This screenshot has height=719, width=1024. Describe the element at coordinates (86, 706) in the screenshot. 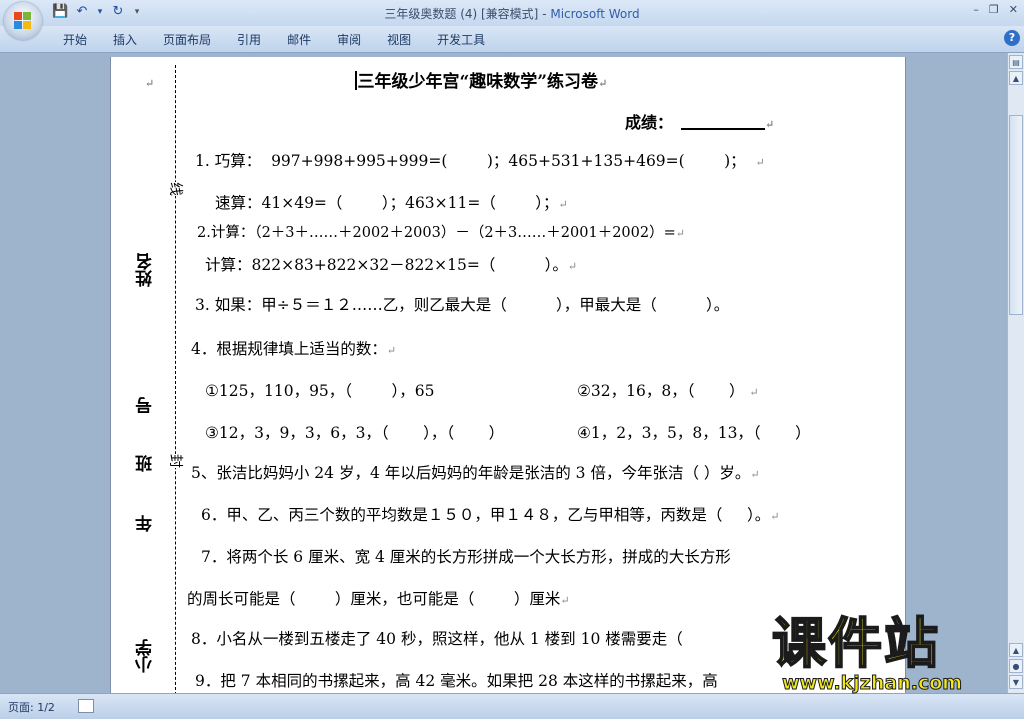

I see `proofing-icon` at that location.